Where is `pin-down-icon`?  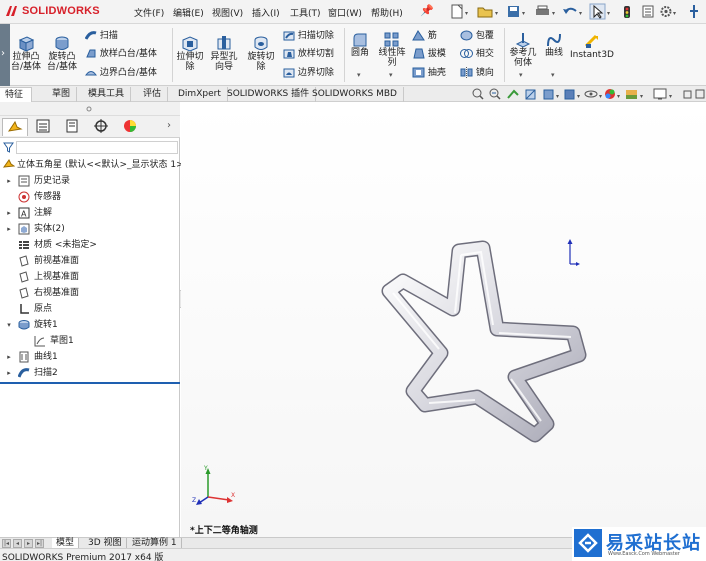
pin-down-icon is located at coordinates (694, 11).